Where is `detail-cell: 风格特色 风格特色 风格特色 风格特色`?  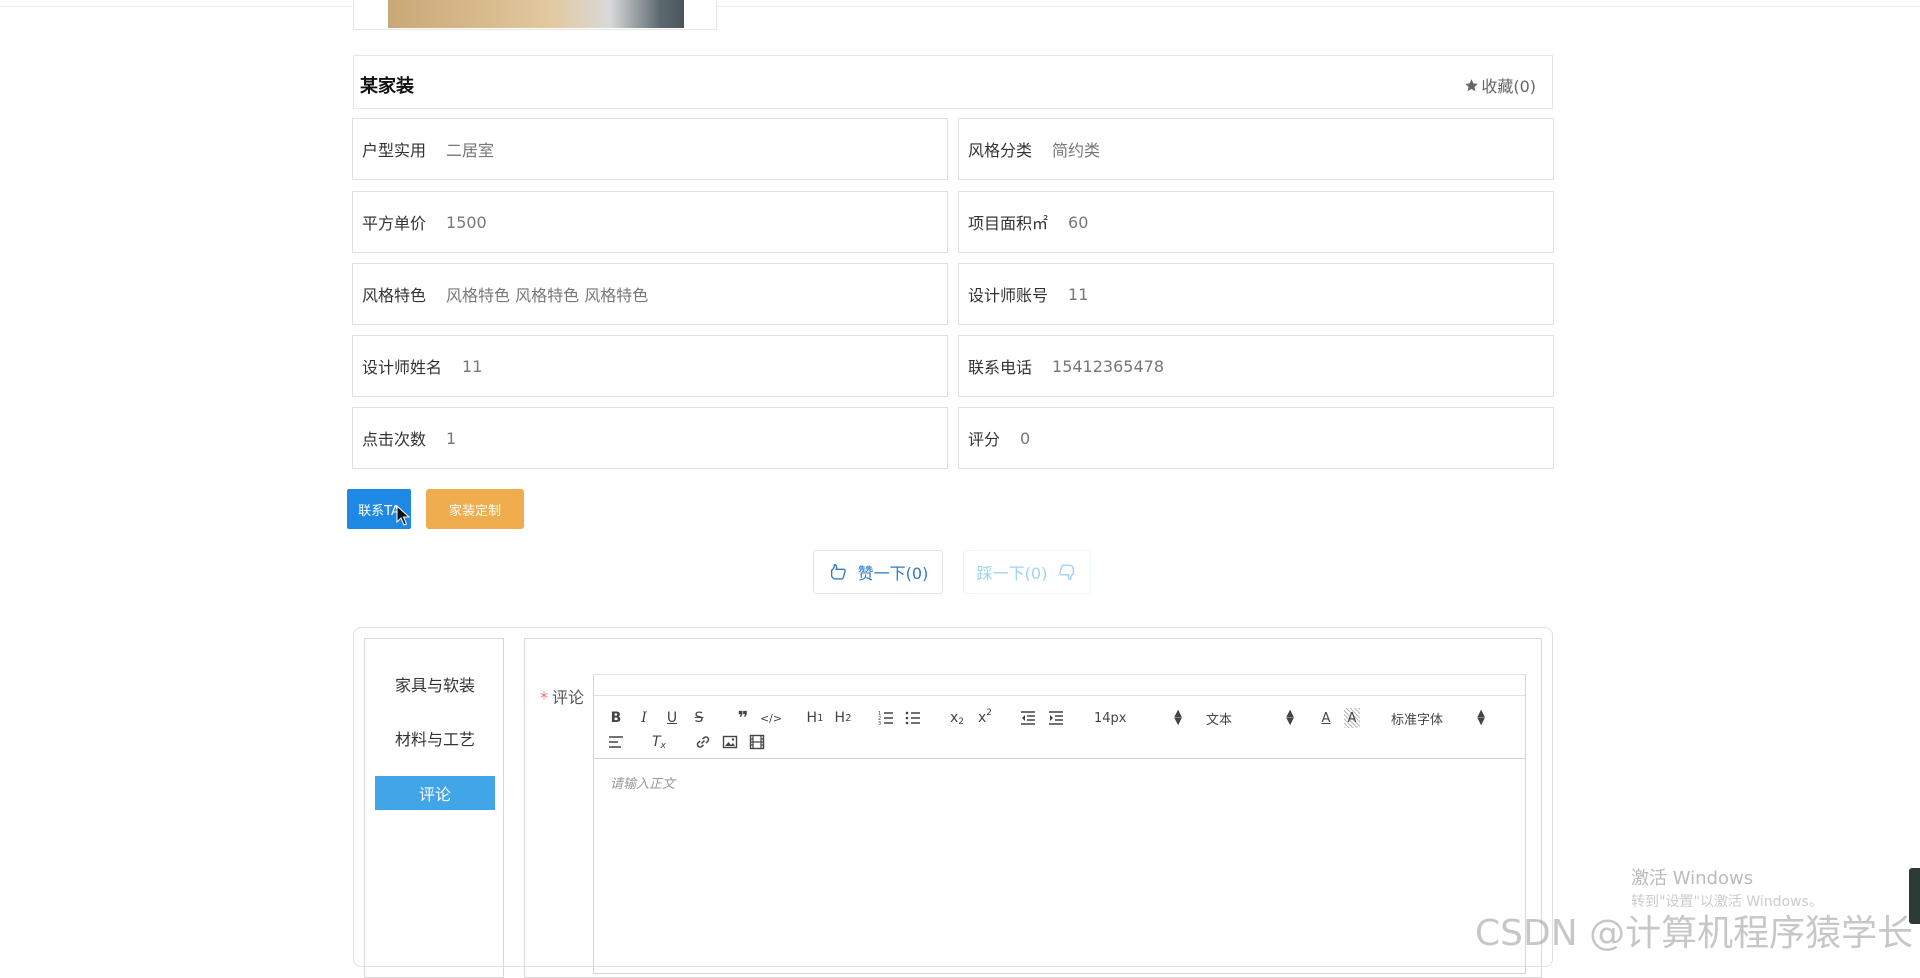 detail-cell: 风格特色 风格特色 风格特色 风格特色 is located at coordinates (650, 294).